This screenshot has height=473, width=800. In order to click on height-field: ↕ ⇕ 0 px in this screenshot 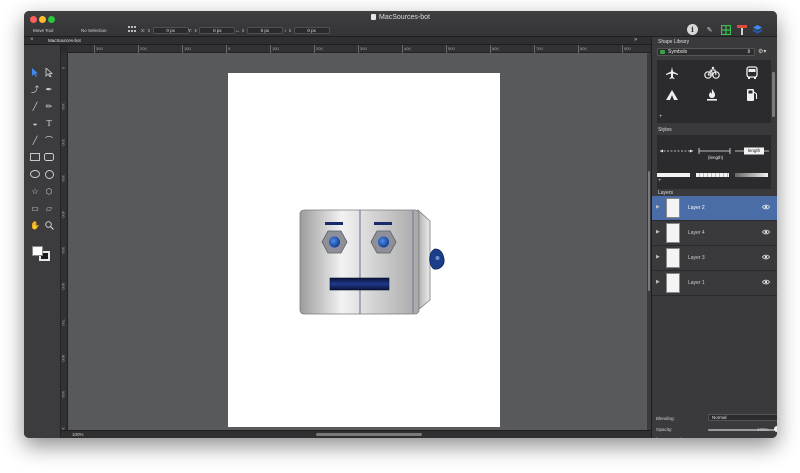, I will do `click(307, 30)`.